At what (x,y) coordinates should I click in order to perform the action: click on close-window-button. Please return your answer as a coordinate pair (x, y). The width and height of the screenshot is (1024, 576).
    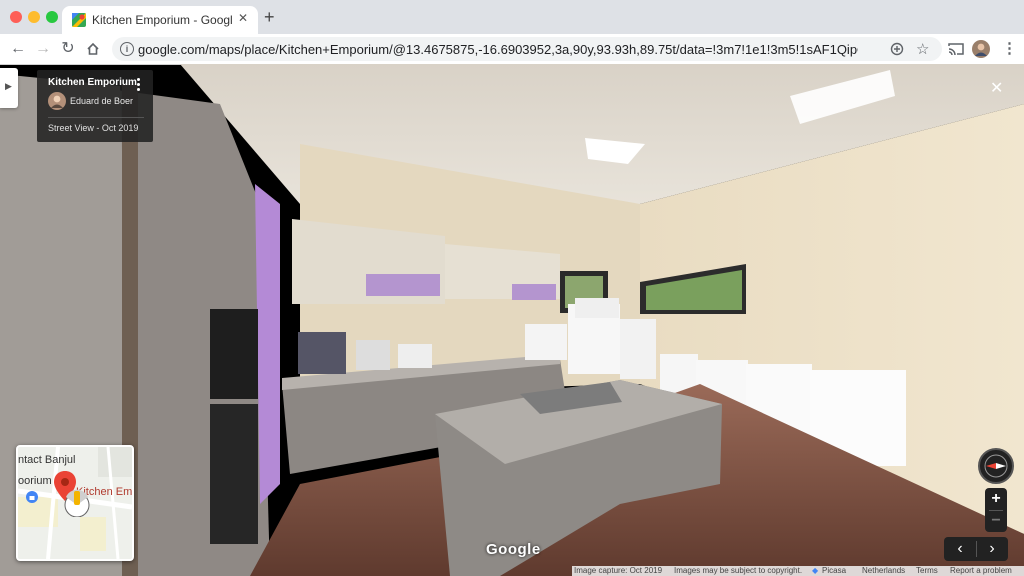
    Looking at the image, I should click on (16, 17).